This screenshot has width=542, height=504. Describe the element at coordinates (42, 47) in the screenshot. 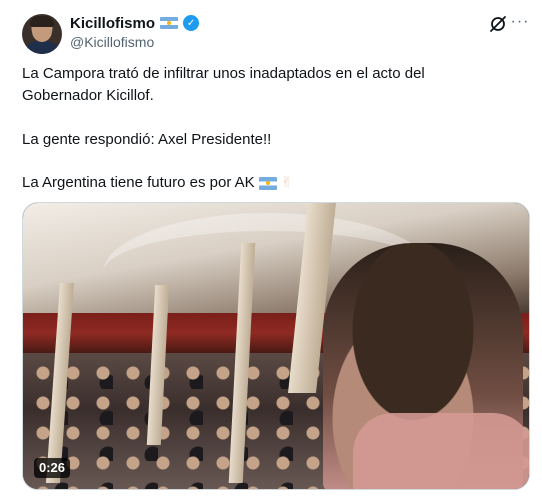

I see `avatar-jacket` at that location.